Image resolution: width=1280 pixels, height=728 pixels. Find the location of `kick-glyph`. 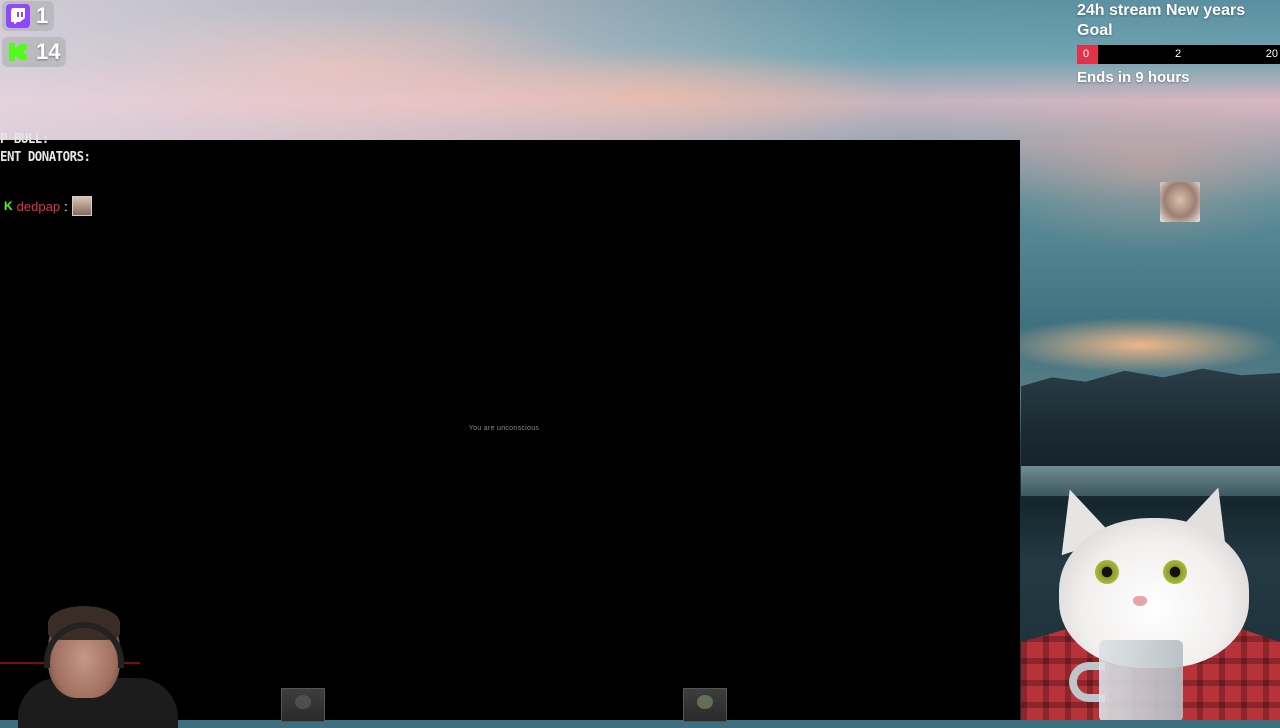

kick-glyph is located at coordinates (18, 52).